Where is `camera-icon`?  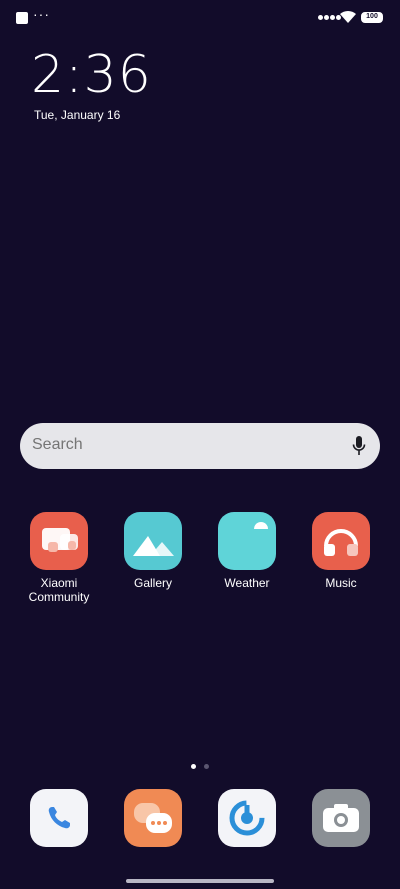
camera-icon is located at coordinates (341, 818).